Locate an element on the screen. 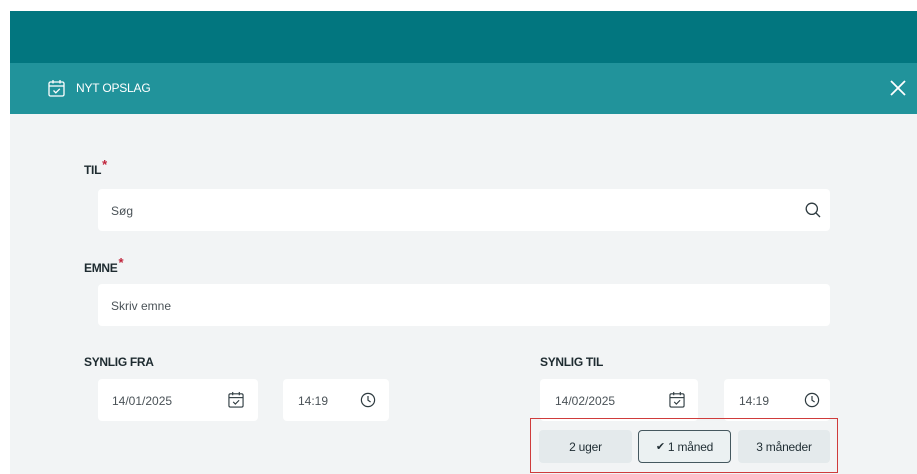 The width and height of the screenshot is (917, 474). visible-from-label: SYNLIG FRA is located at coordinates (119, 362).